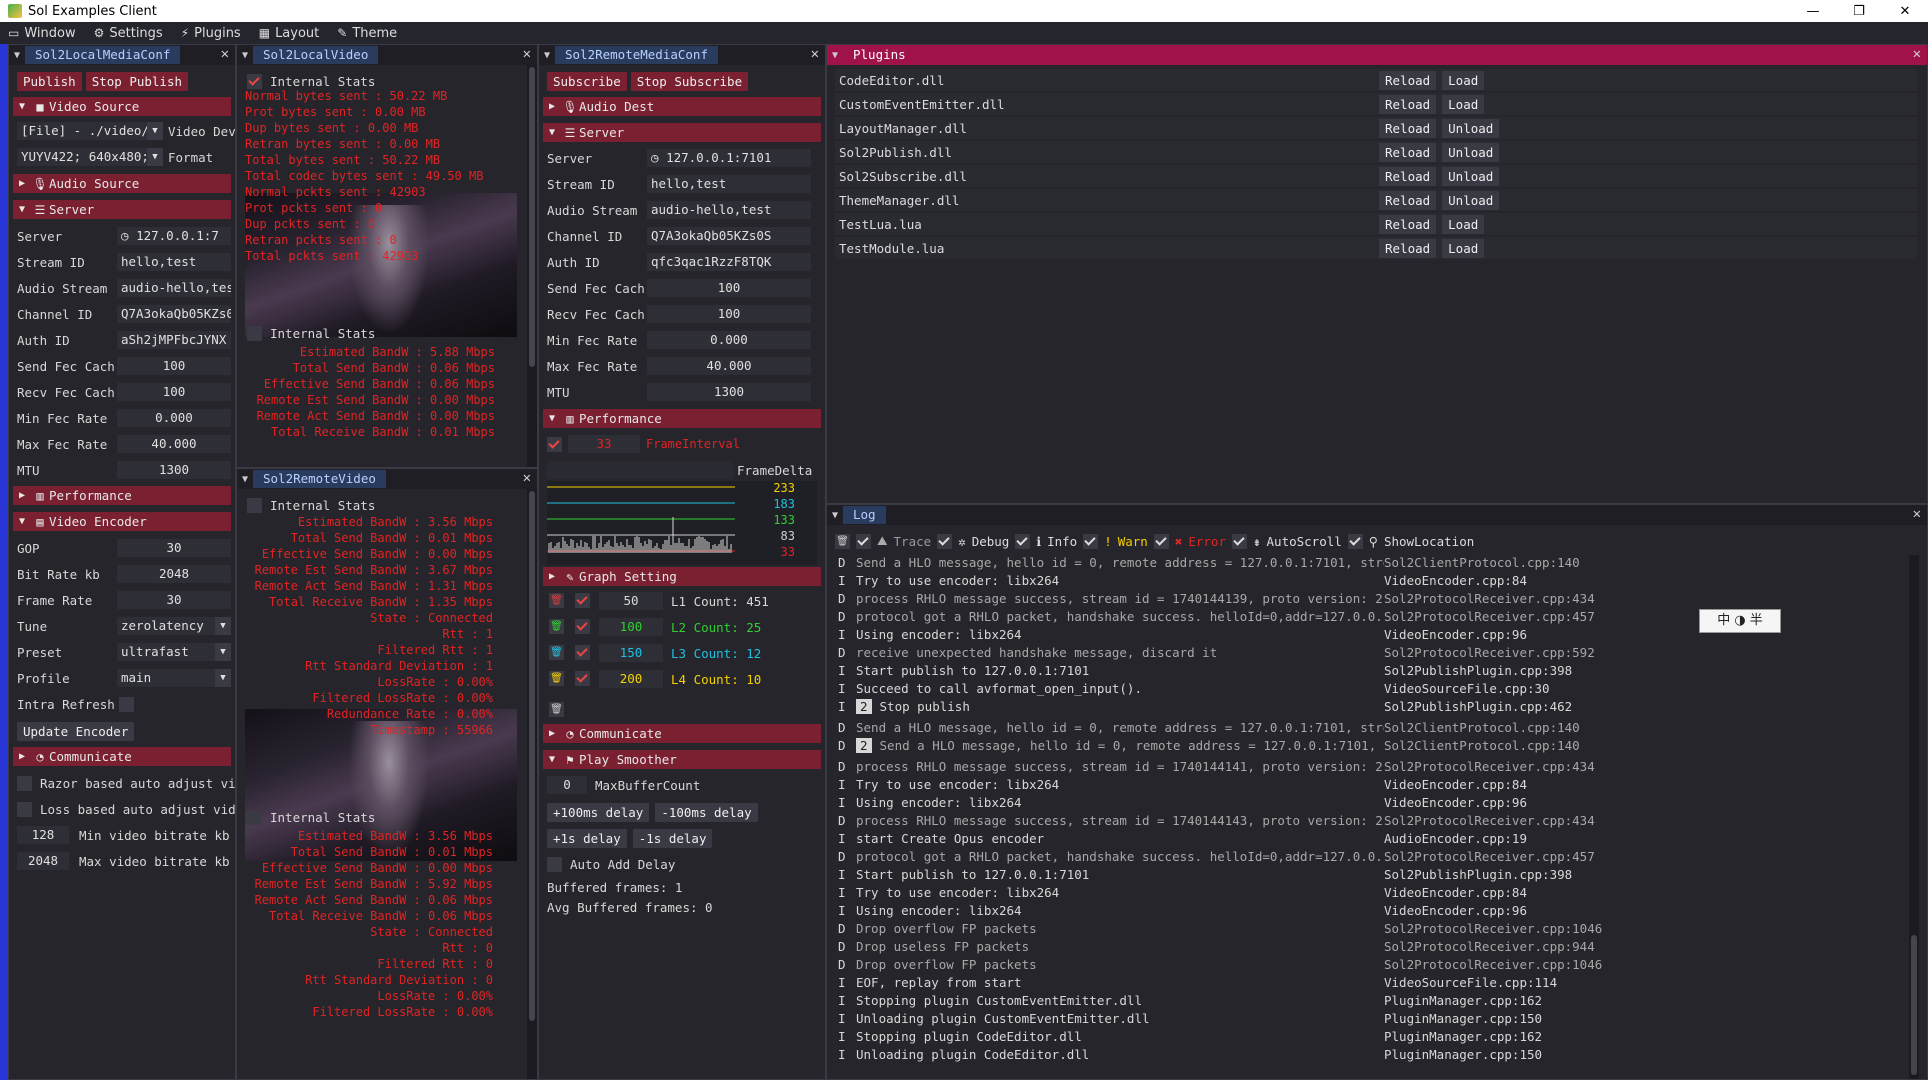 The image size is (1928, 1080). I want to click on minimize-button: —, so click(1813, 11).